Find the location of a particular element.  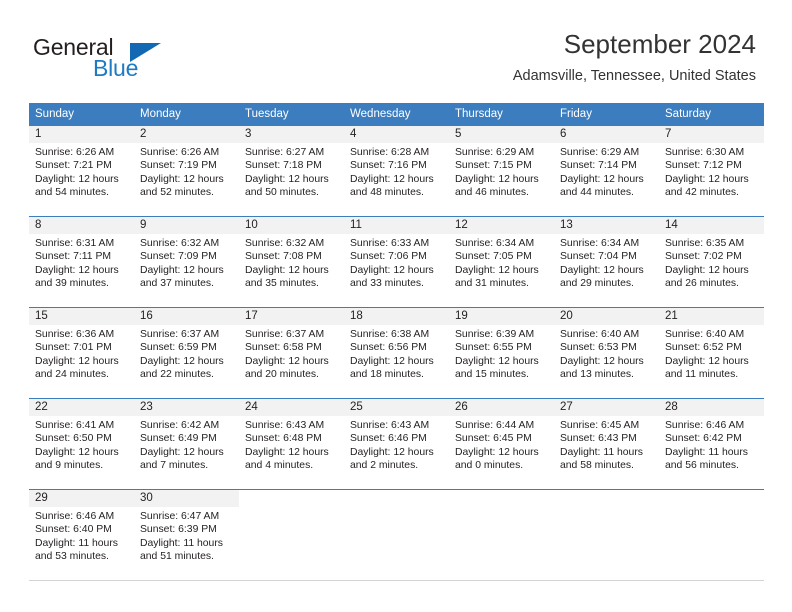

sunset-text: Sunset: 6:40 PM is located at coordinates (73, 530).